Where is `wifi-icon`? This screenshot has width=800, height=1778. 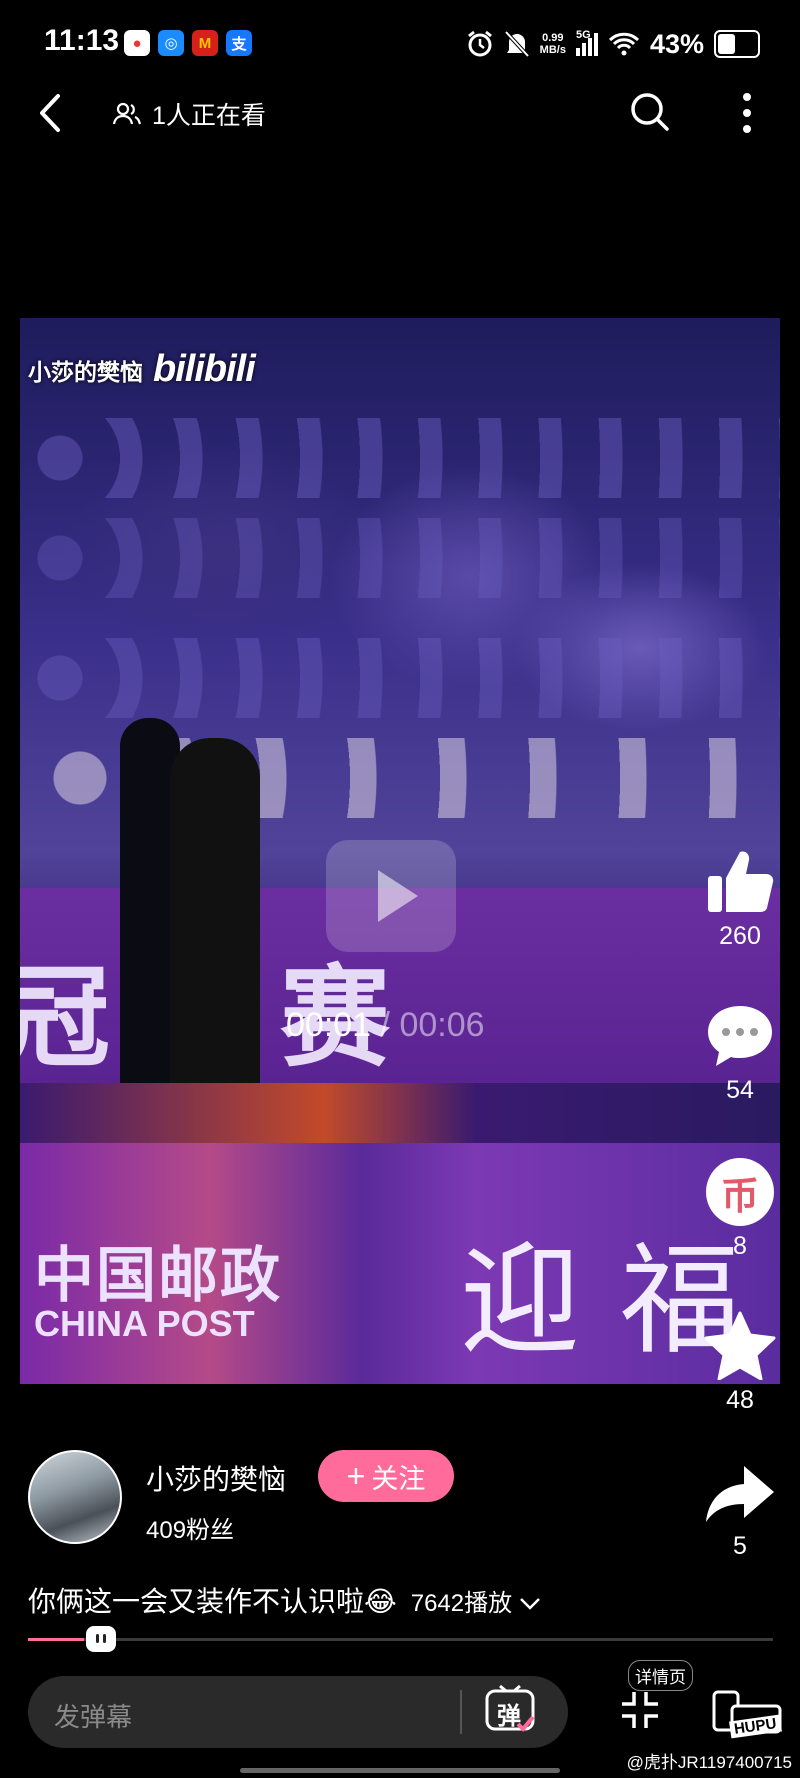
wifi-icon is located at coordinates (624, 44).